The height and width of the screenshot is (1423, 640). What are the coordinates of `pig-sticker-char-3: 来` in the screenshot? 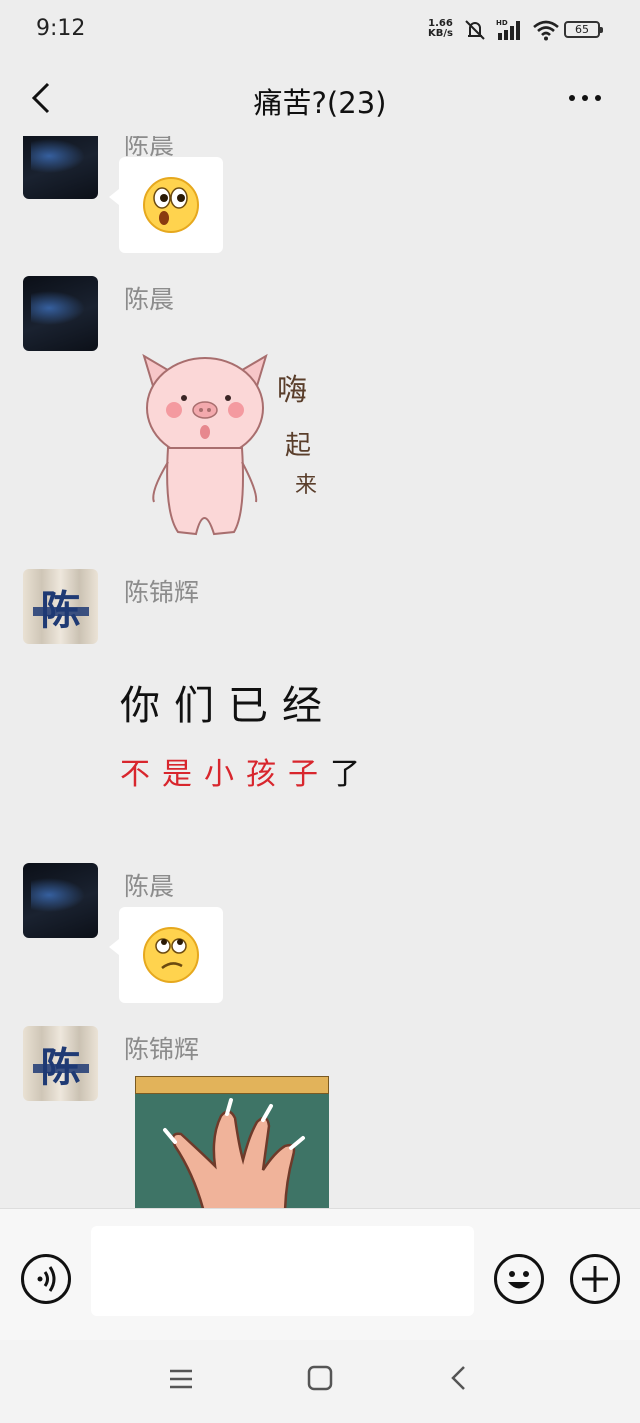 It's located at (306, 485).